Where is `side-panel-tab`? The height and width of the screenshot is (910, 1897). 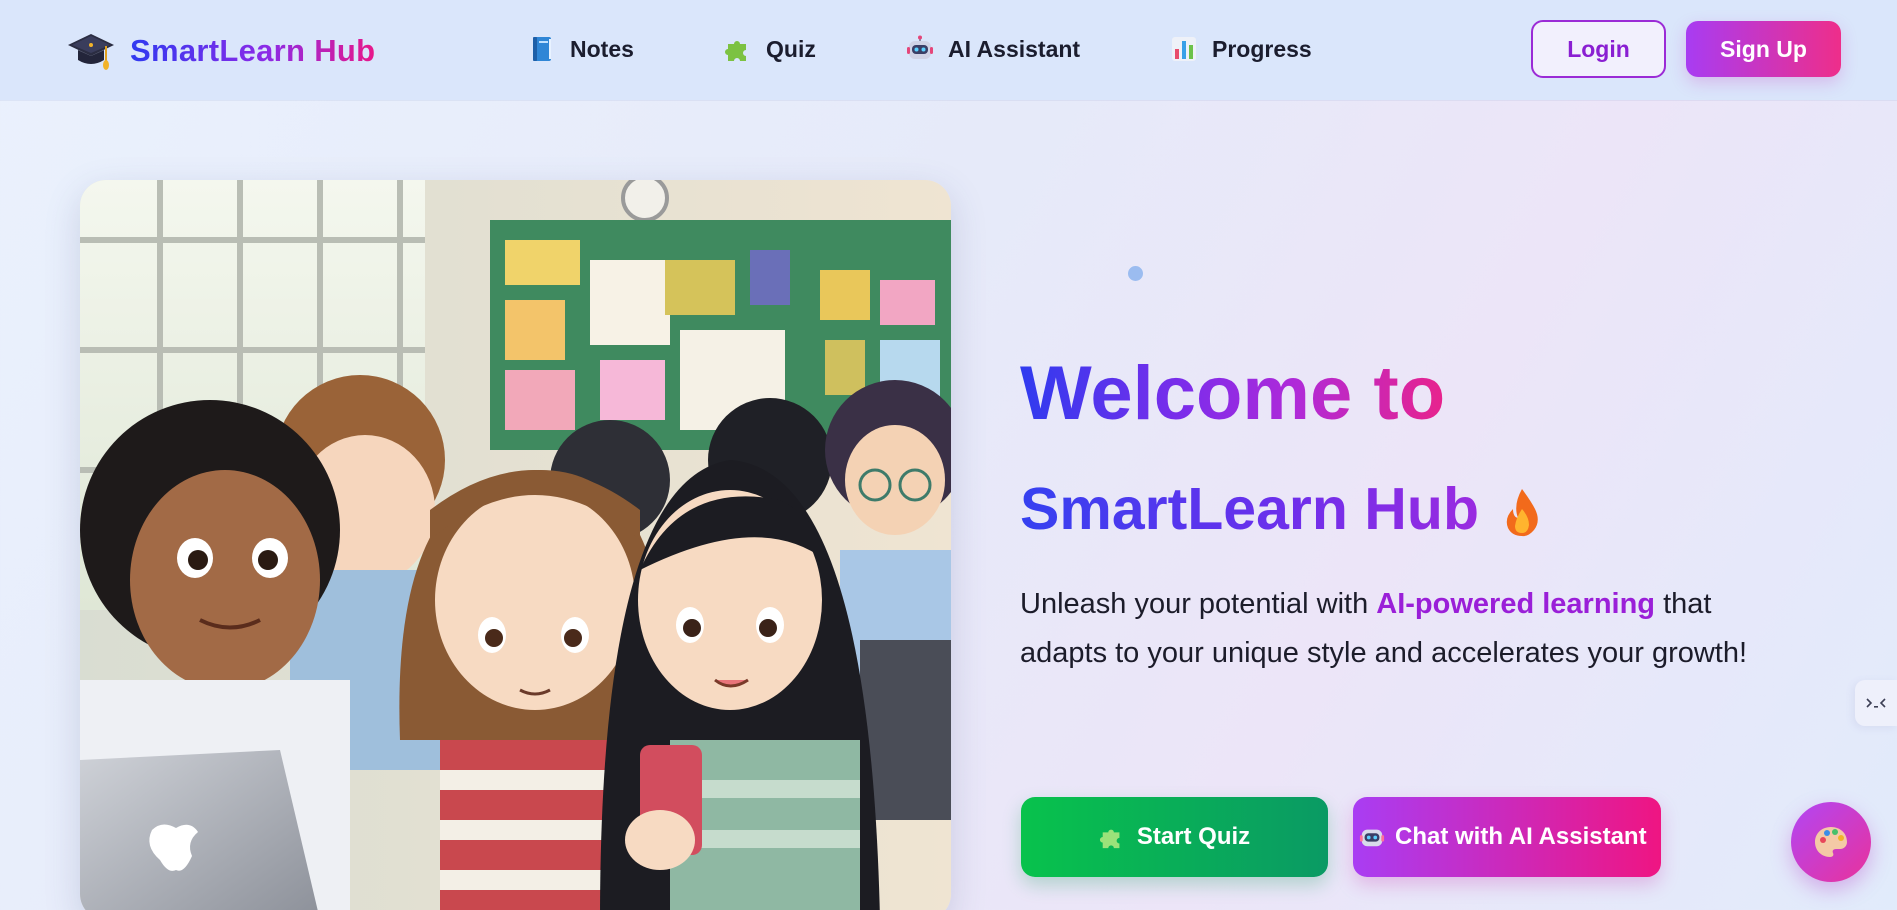 side-panel-tab is located at coordinates (1876, 703).